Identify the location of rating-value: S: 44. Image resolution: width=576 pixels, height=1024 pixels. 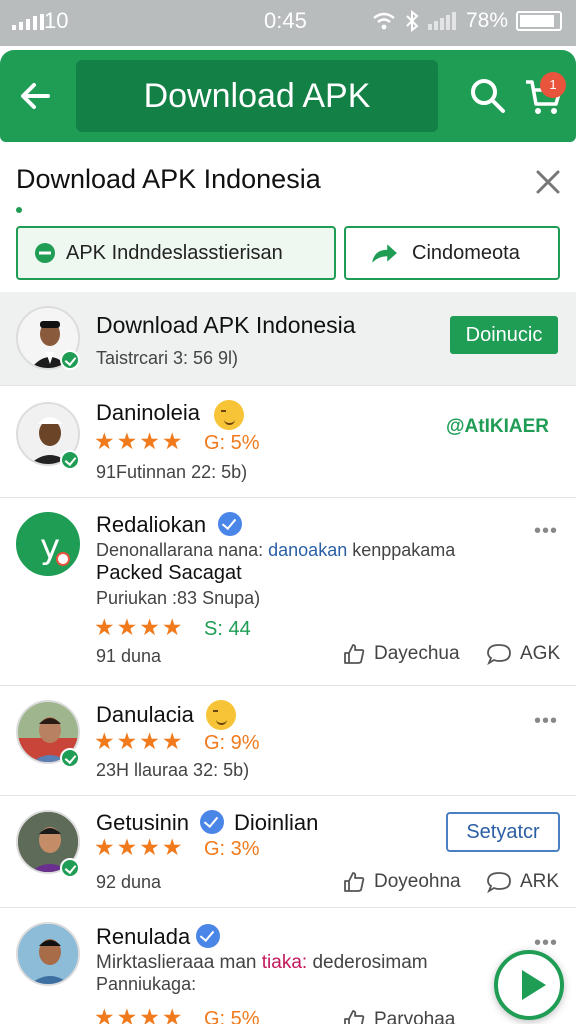
(227, 629).